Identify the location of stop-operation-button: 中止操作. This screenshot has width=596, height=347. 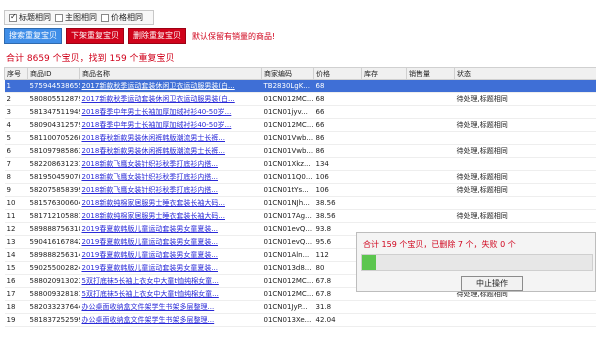
(492, 283).